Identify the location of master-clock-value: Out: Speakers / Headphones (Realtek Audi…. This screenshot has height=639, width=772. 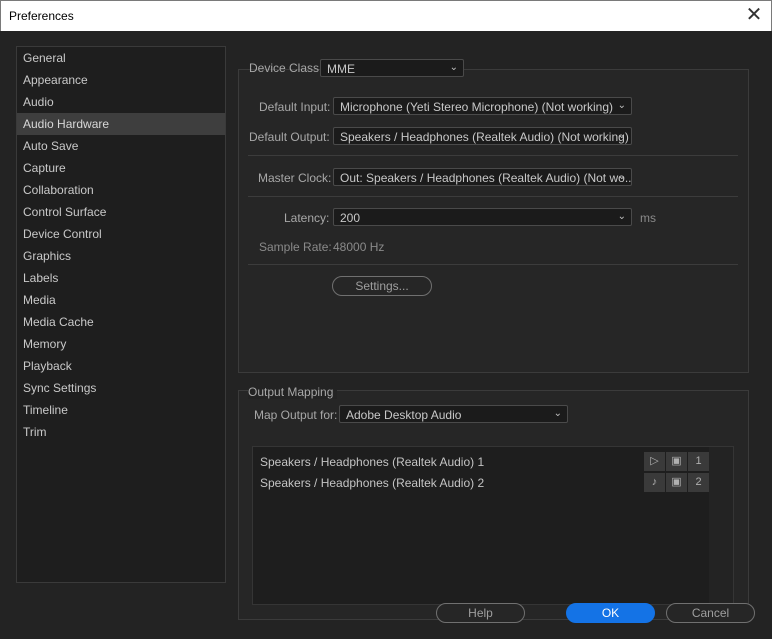
(486, 178).